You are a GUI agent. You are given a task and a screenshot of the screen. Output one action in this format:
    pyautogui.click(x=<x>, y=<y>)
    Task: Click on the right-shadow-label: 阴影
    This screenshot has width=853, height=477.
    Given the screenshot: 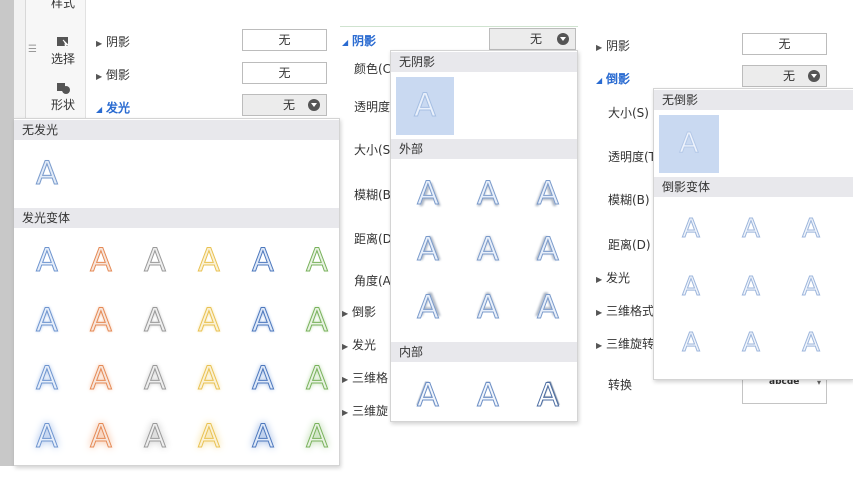 What is the action you would take?
    pyautogui.click(x=618, y=46)
    